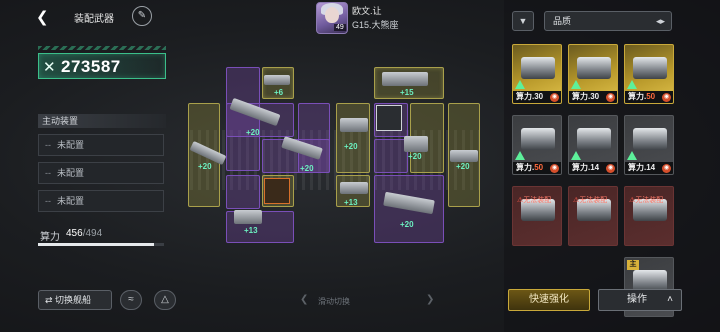  I want to click on back-arrow-icon: ❮, so click(44, 17).